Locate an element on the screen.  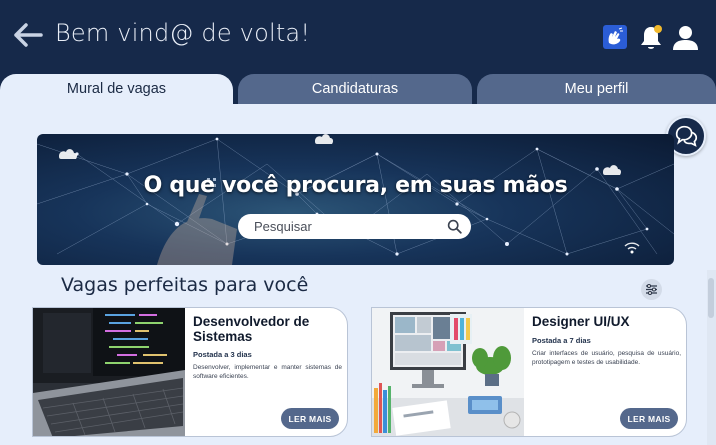
welcome-heading: Bem vind@ de volta! is located at coordinates (183, 33).